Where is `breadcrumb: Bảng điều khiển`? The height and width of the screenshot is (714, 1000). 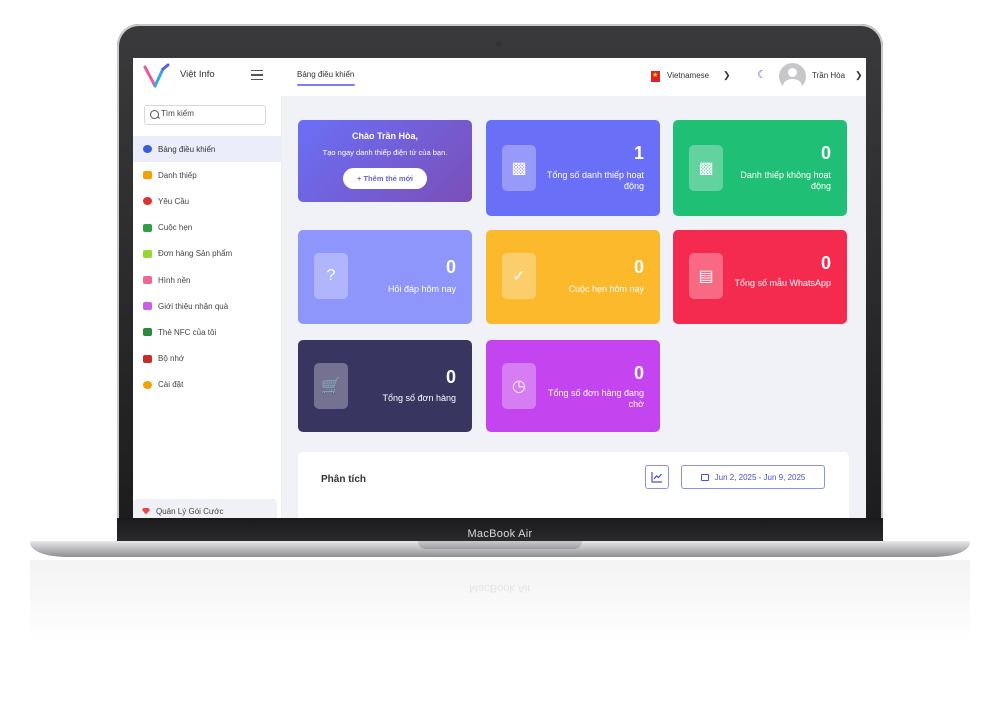
breadcrumb: Bảng điều khiển is located at coordinates (325, 74).